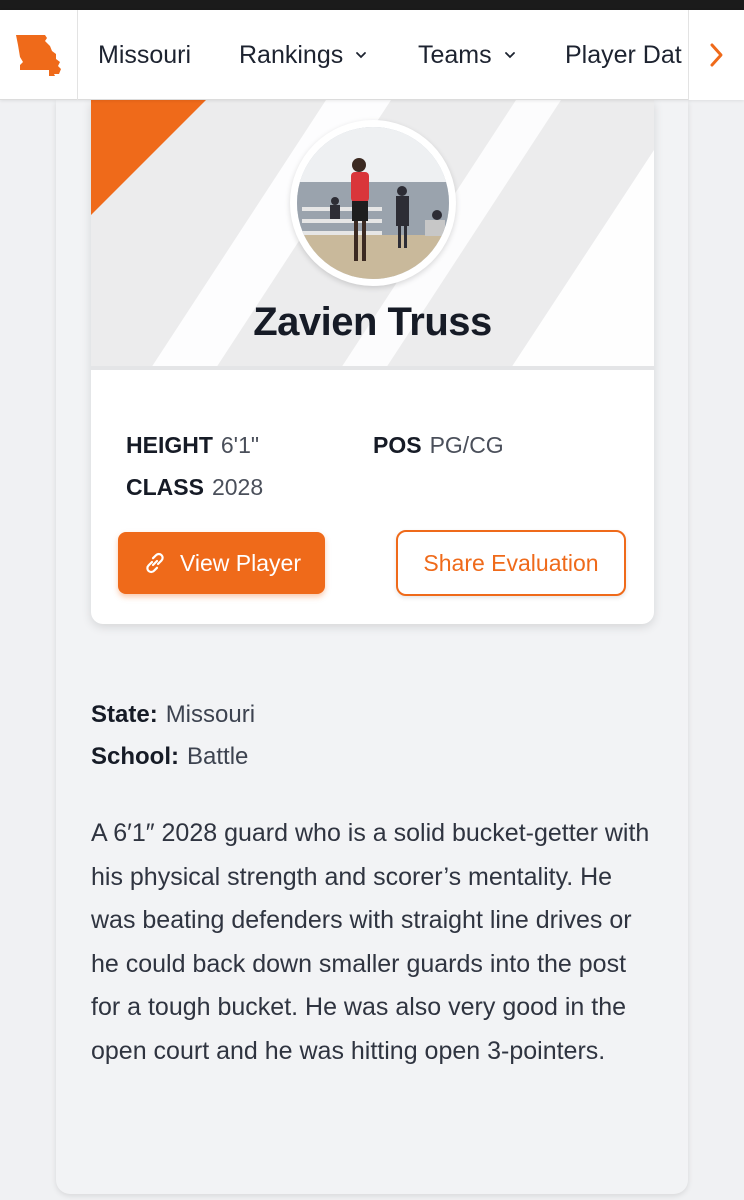  Describe the element at coordinates (240, 562) in the screenshot. I see `view-player-label: View Player` at that location.